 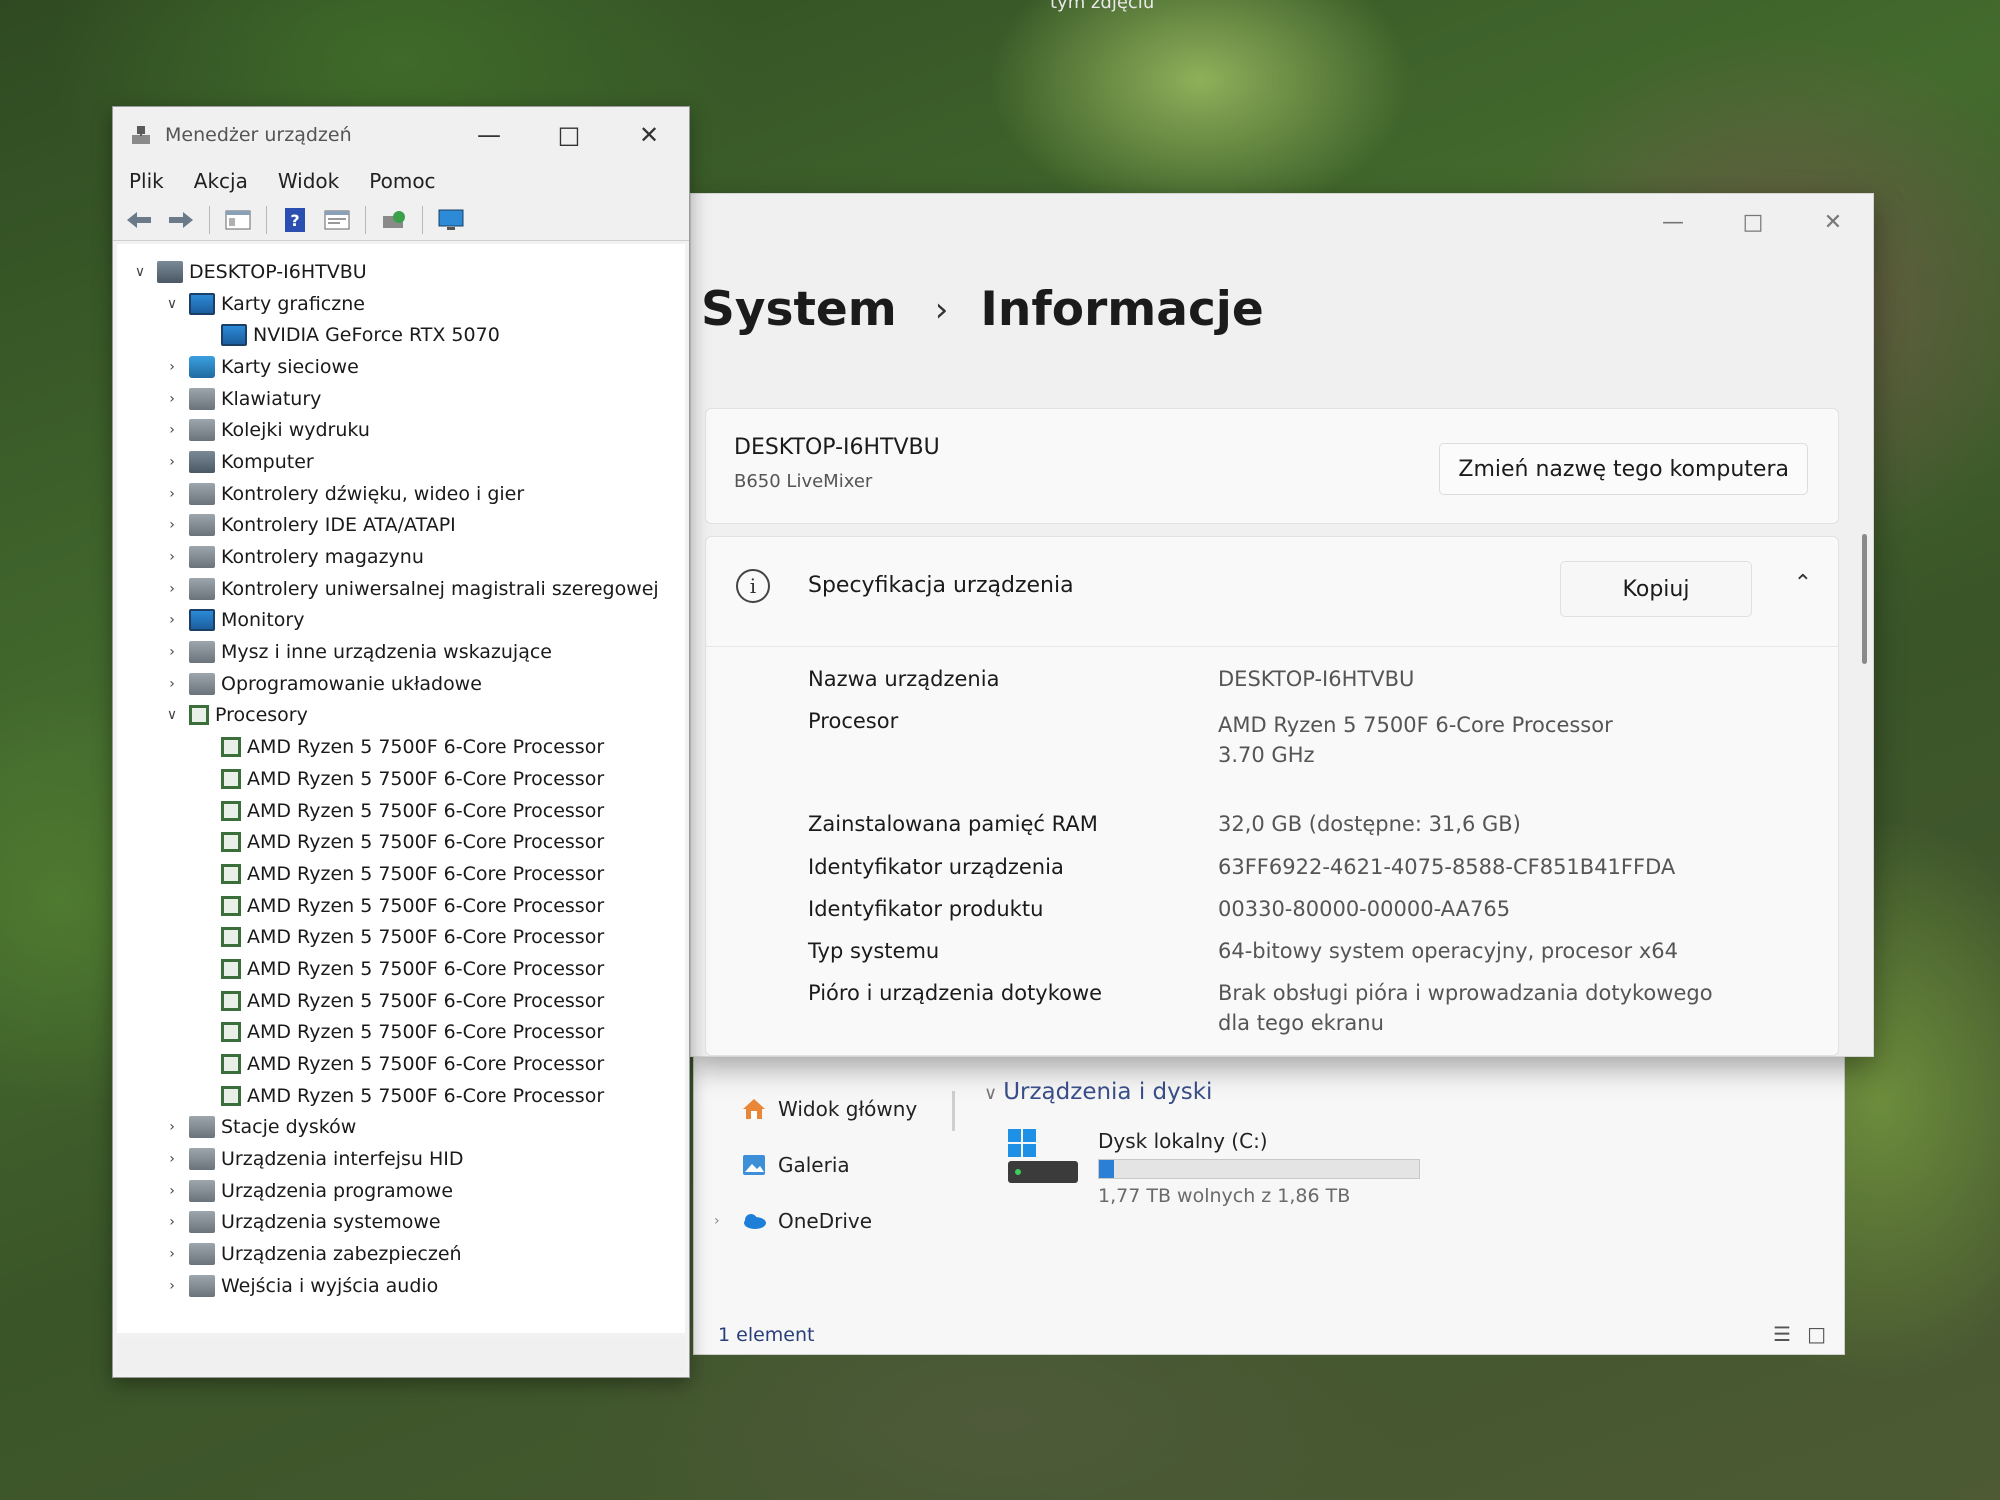 What do you see at coordinates (401, 494) in the screenshot?
I see `tree-category: › Kontrolery dźwięku, wideo i gier` at bounding box center [401, 494].